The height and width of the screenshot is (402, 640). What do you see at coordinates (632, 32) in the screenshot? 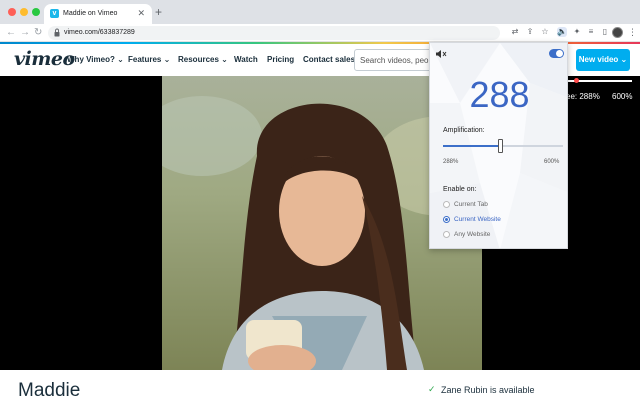
I see `more-menu-icon: ⋮` at bounding box center [632, 32].